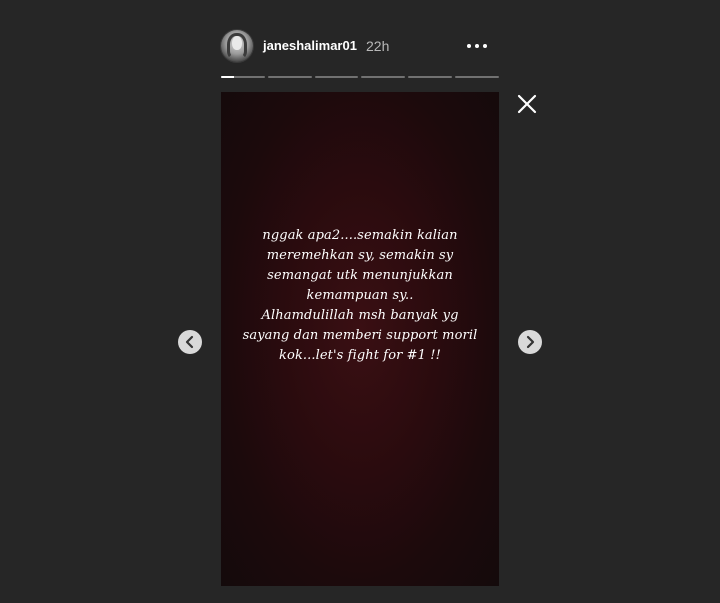  I want to click on story-text-line: meremehkan sy, semakin sy, so click(360, 255).